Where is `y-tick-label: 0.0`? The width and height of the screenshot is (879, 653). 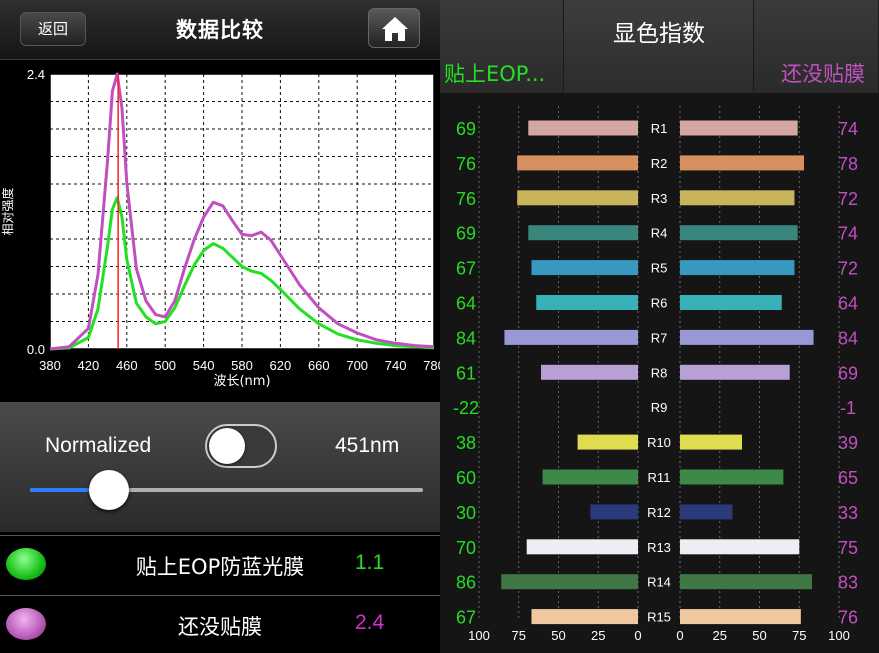 y-tick-label: 0.0 is located at coordinates (36, 349).